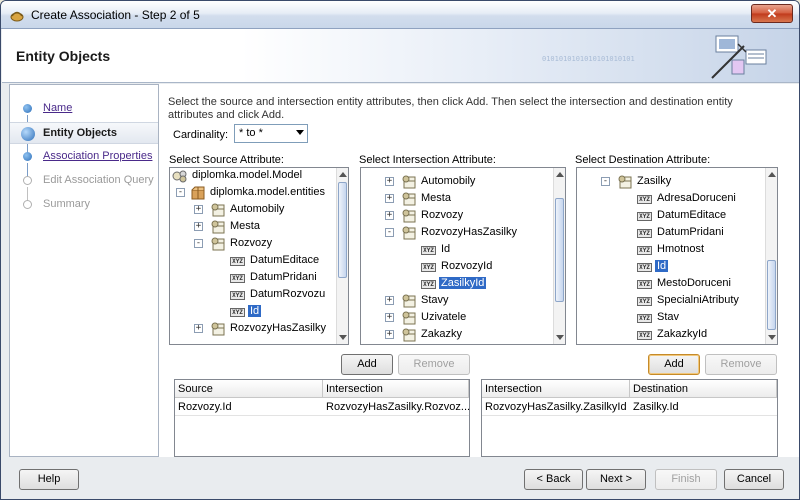 The width and height of the screenshot is (800, 500). Describe the element at coordinates (667, 182) in the screenshot. I see `tree-node: - Zasilky` at that location.